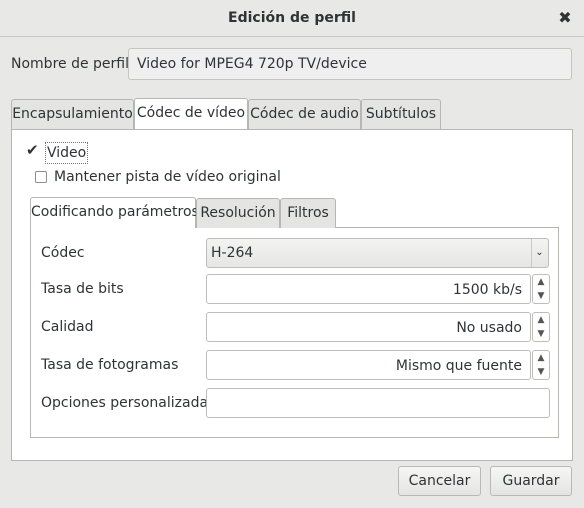  I want to click on save-button: Guardar, so click(531, 481).